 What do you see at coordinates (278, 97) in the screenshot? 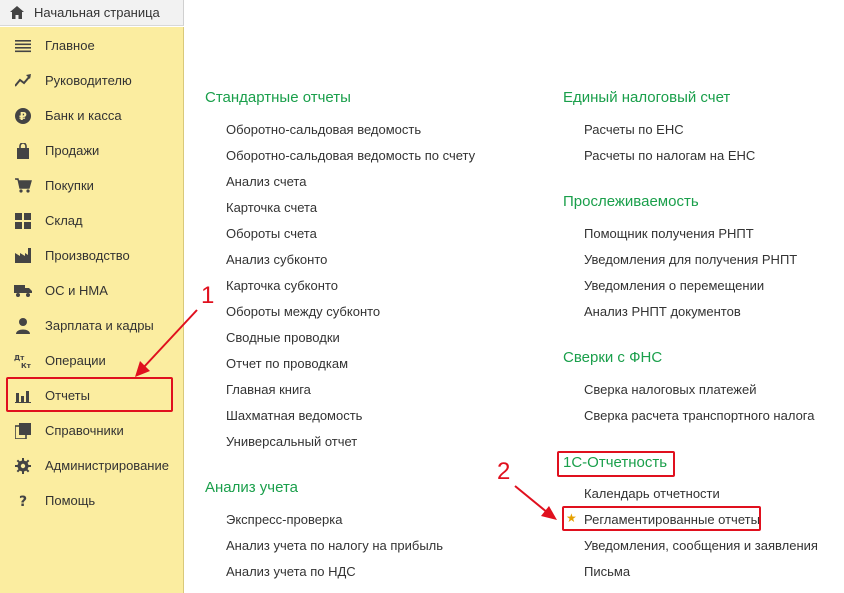
I see `section-title-standard-reports: Стандартные отчеты` at bounding box center [278, 97].